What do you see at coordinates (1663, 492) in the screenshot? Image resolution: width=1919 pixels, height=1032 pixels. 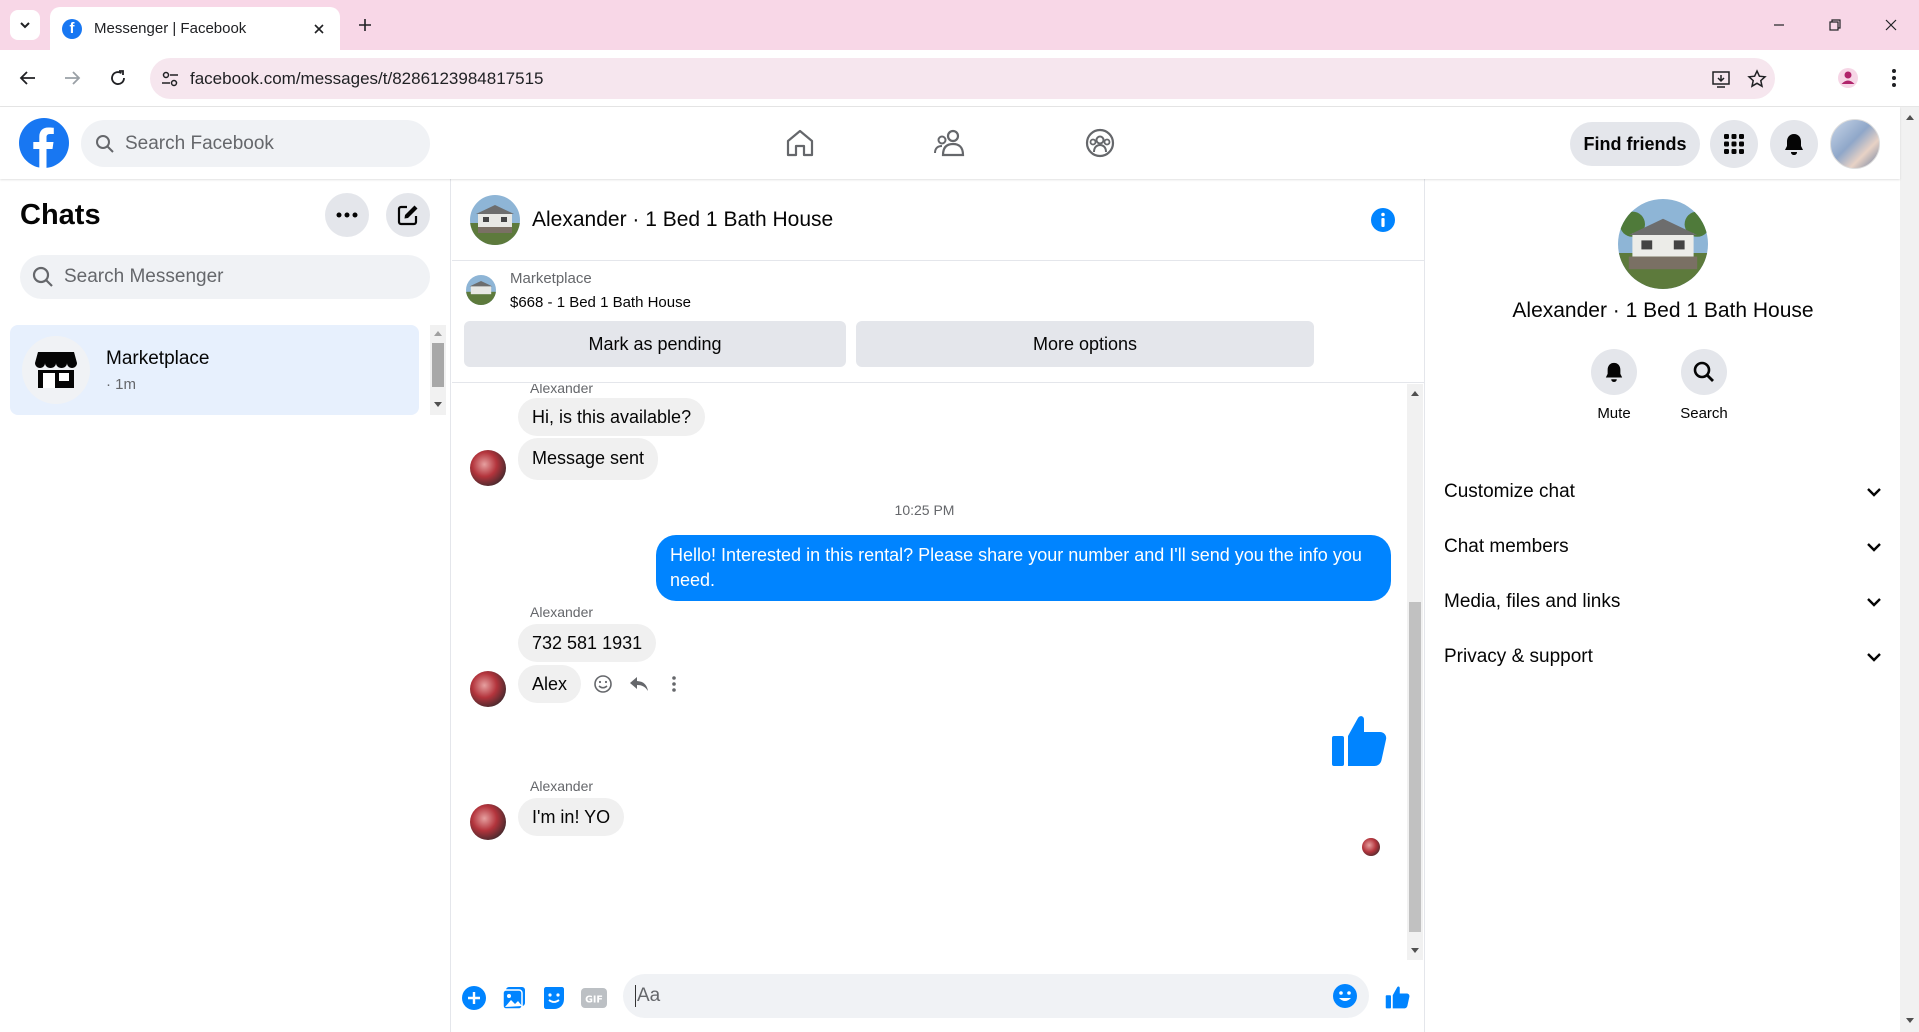 I see `accordion-customize-chat: Customize chat` at bounding box center [1663, 492].